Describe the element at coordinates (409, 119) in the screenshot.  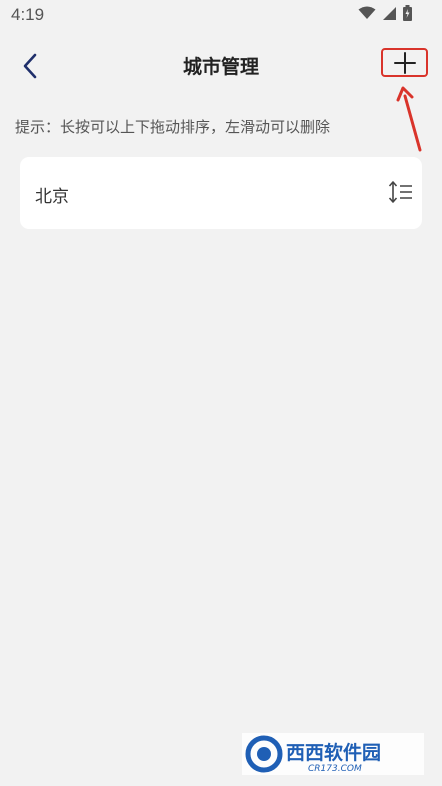
I see `annotation-arrow` at that location.